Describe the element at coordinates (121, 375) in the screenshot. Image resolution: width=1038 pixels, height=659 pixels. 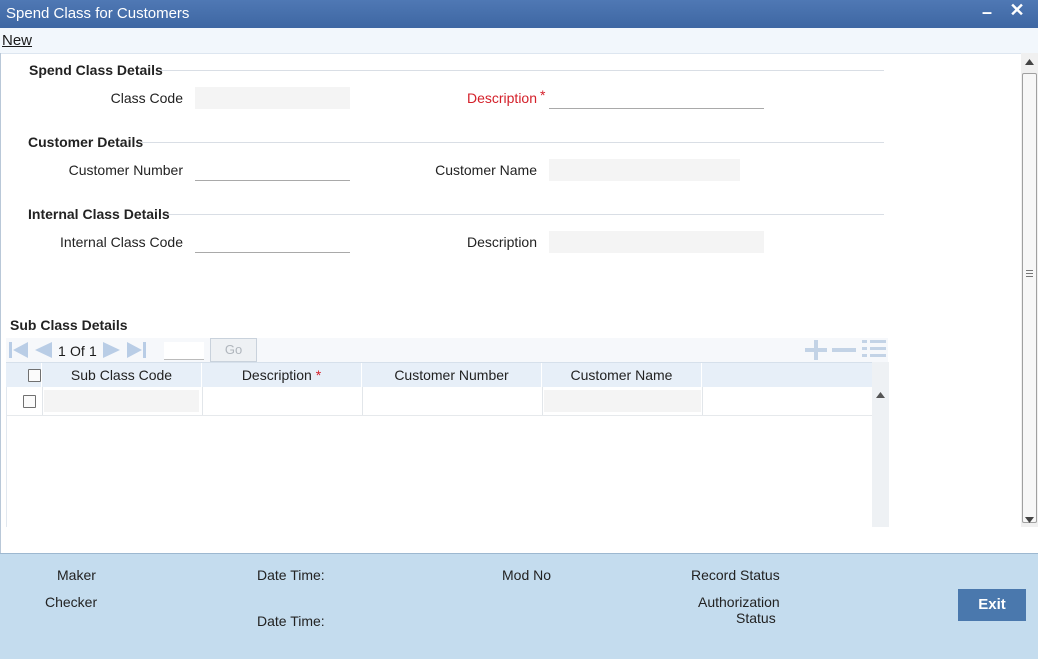
I see `column-header-sub-class-code: Sub Class Code` at that location.